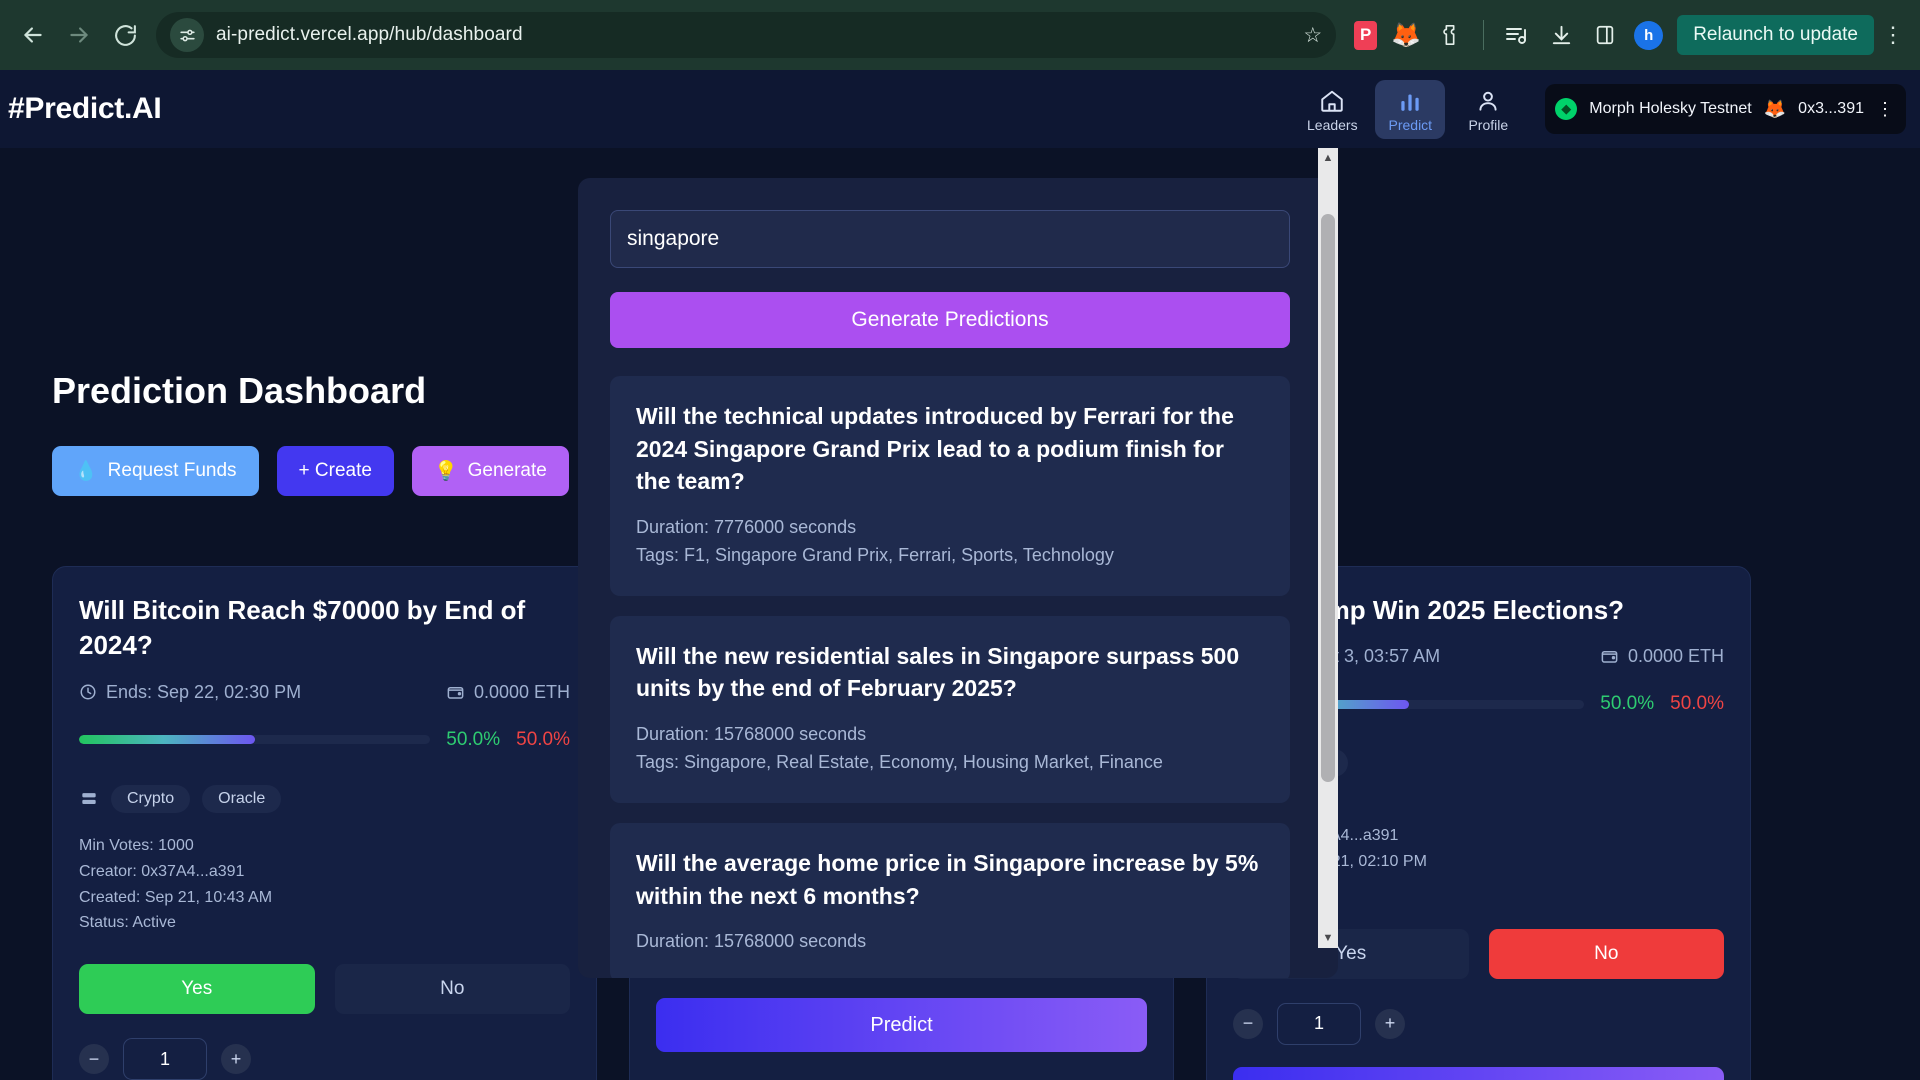 The height and width of the screenshot is (1080, 1920). I want to click on reload-button, so click(125, 35).